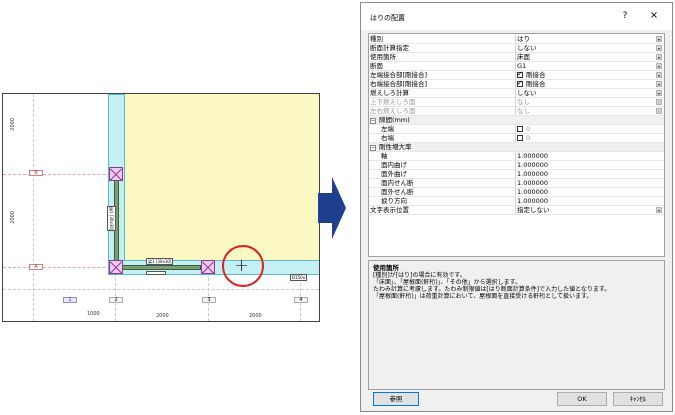  I want to click on prop-row-right-joint: 右端接合部[剛接合] 剛接合, so click(516, 84).